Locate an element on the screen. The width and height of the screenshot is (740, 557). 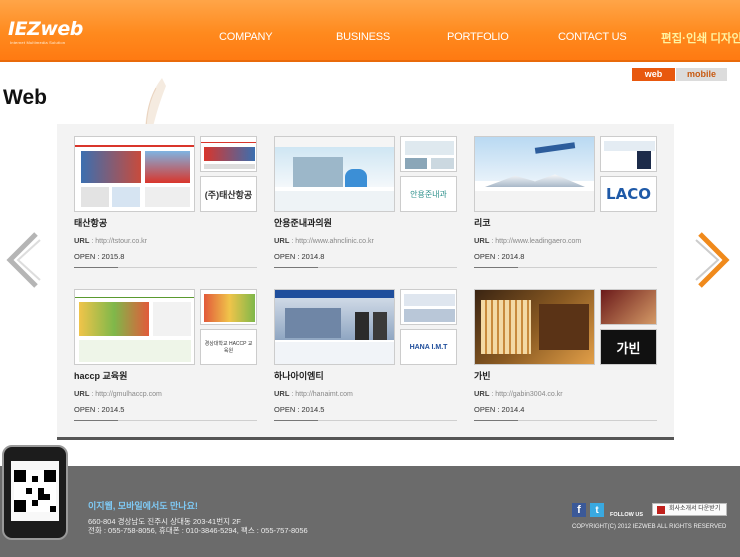
client-logo-text: 경상대학교 HACCP 교육원 is located at coordinates (228, 347).